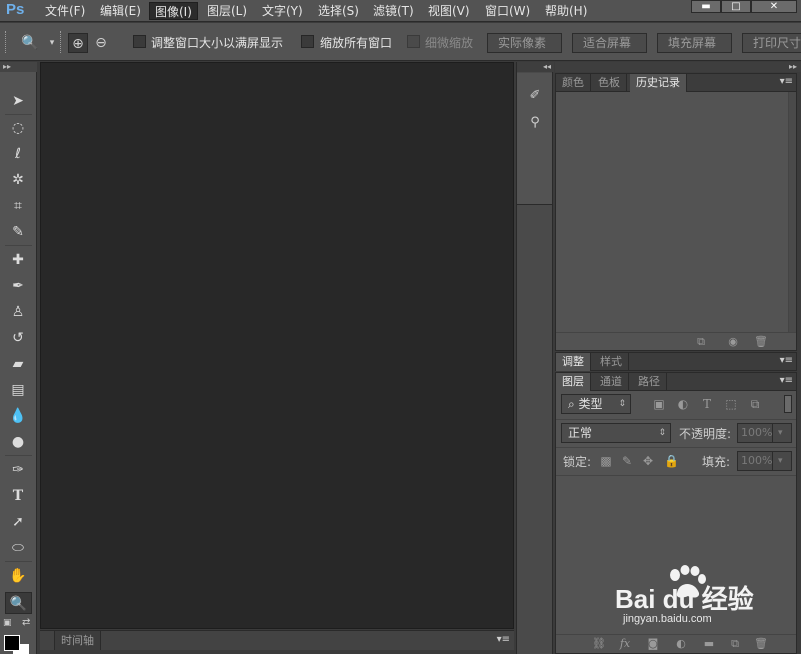 The width and height of the screenshot is (801, 654). I want to click on ellipse-tool-icon: ⬭, so click(18, 548).